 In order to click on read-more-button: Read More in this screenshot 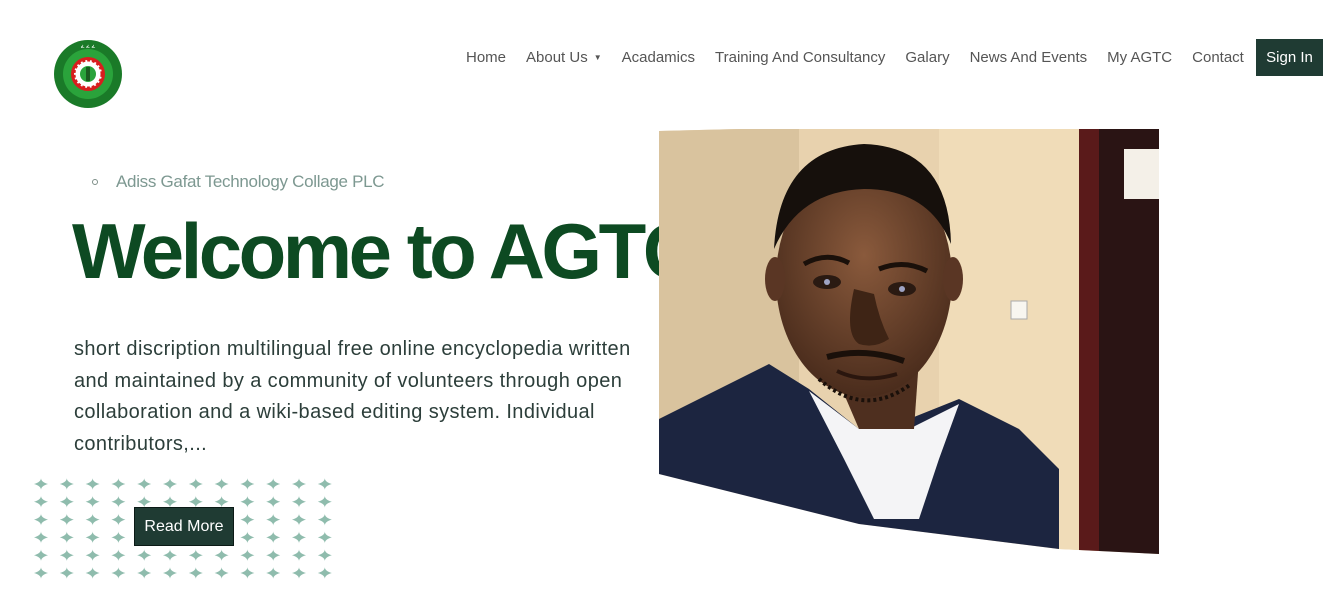, I will do `click(184, 526)`.